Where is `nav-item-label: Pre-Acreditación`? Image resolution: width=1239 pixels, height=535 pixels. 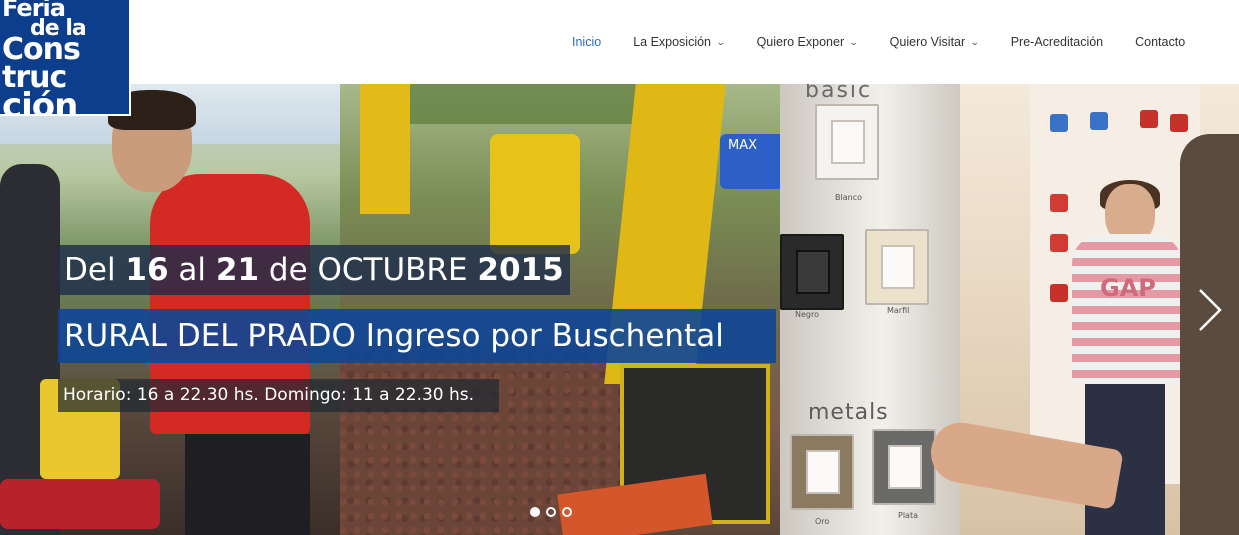 nav-item-label: Pre-Acreditación is located at coordinates (1057, 42).